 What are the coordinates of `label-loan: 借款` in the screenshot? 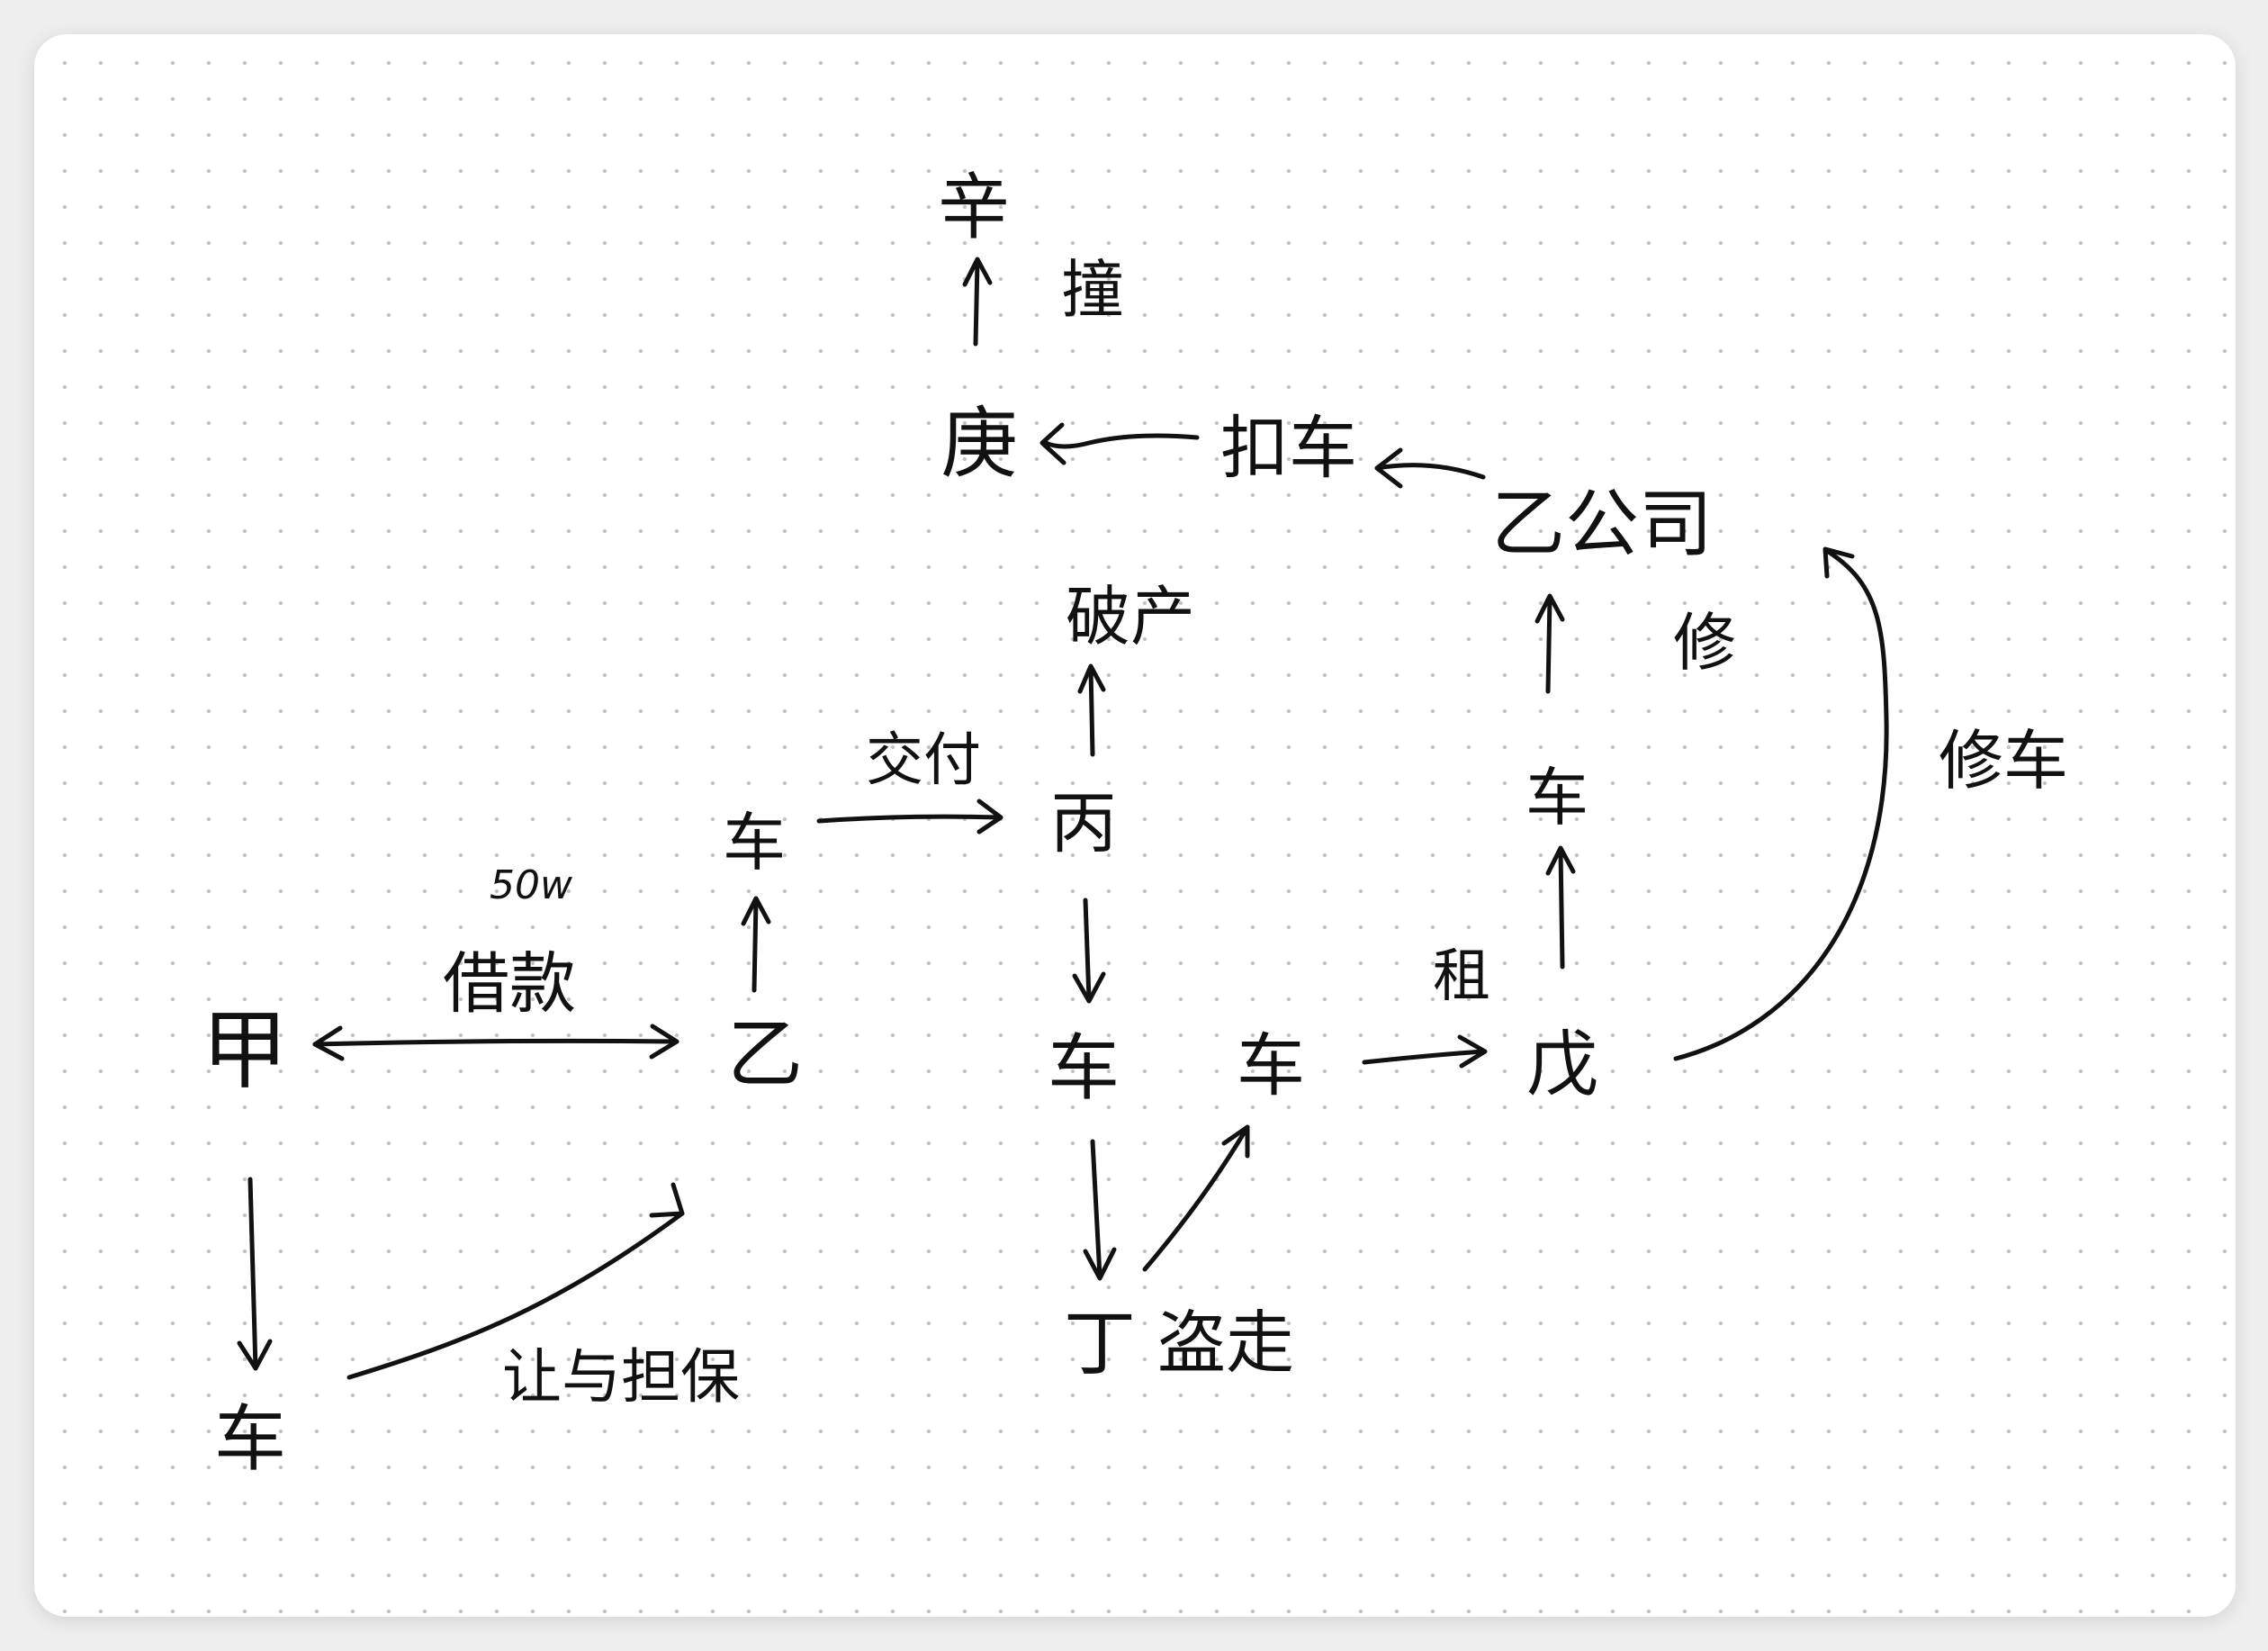 It's located at (509, 984).